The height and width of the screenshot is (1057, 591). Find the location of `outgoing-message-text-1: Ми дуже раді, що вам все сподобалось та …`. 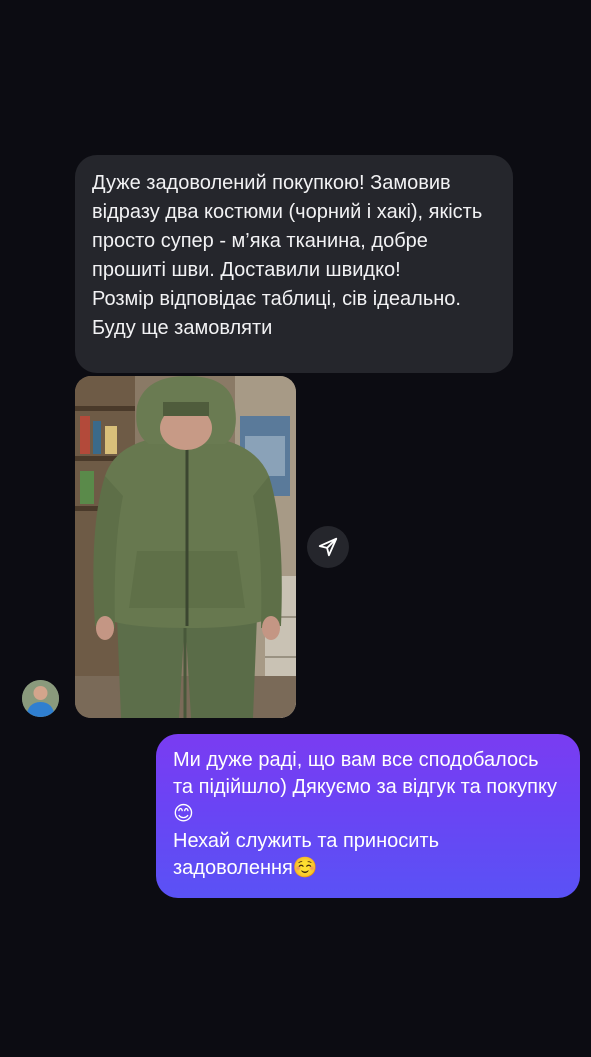

outgoing-message-text-1: Ми дуже раді, що вам все сподобалось та … is located at coordinates (365, 787).